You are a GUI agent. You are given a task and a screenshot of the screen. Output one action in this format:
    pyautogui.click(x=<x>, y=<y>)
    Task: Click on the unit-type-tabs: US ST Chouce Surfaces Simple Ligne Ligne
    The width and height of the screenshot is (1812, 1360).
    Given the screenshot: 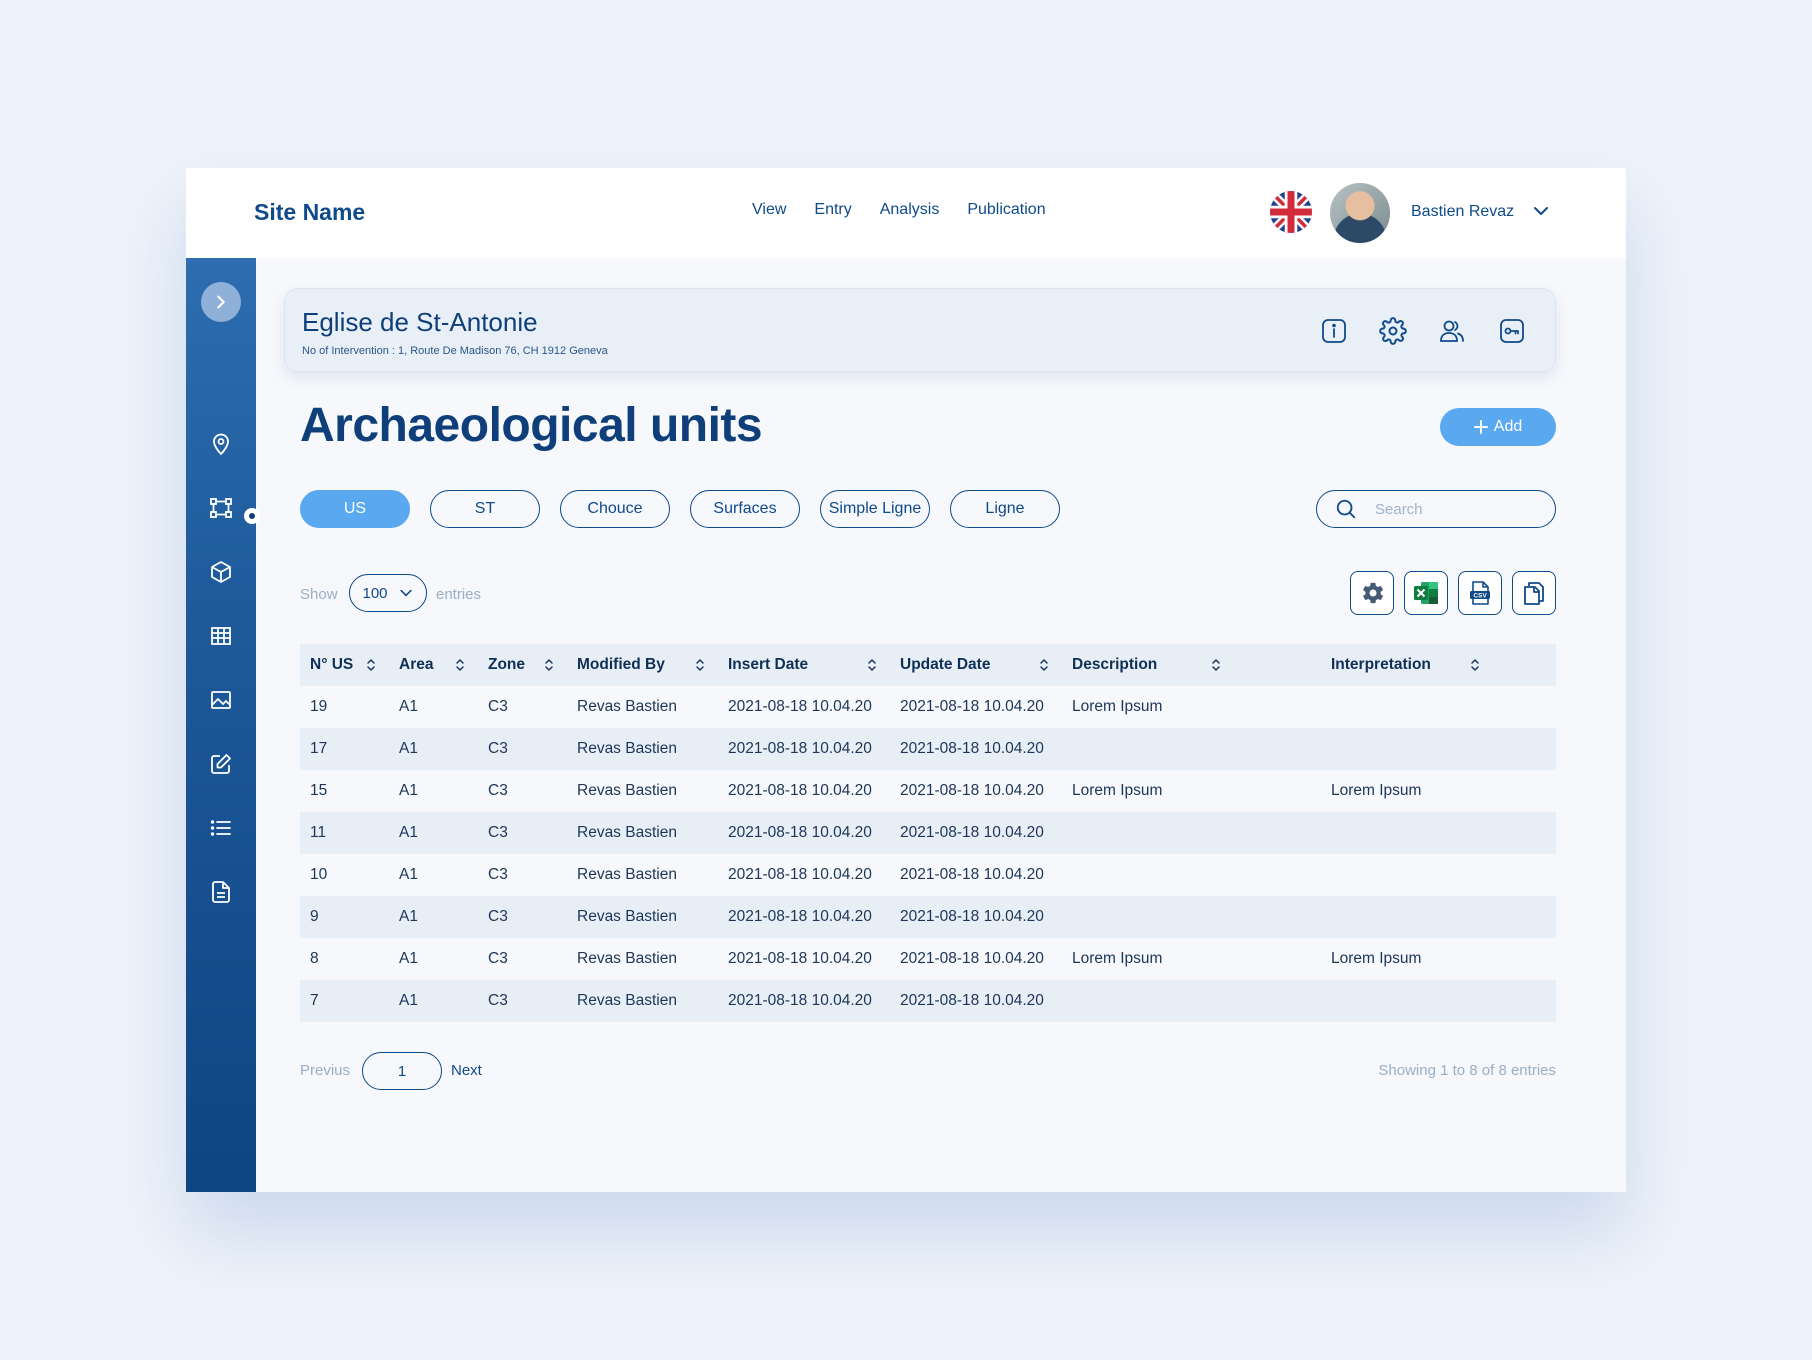 What is the action you would take?
    pyautogui.click(x=680, y=509)
    